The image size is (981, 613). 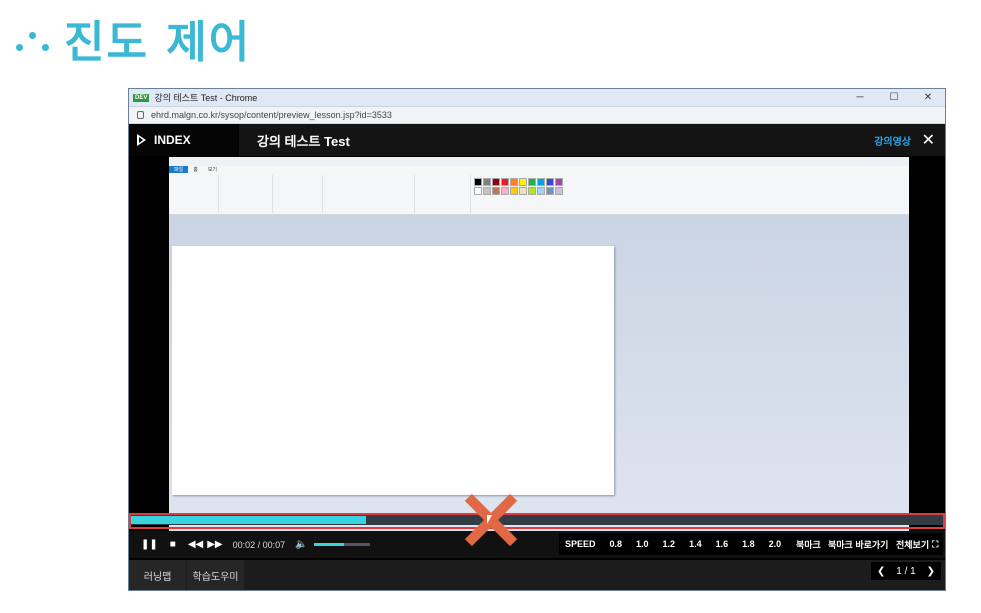 I want to click on therefore-dots-icon, so click(x=33, y=38).